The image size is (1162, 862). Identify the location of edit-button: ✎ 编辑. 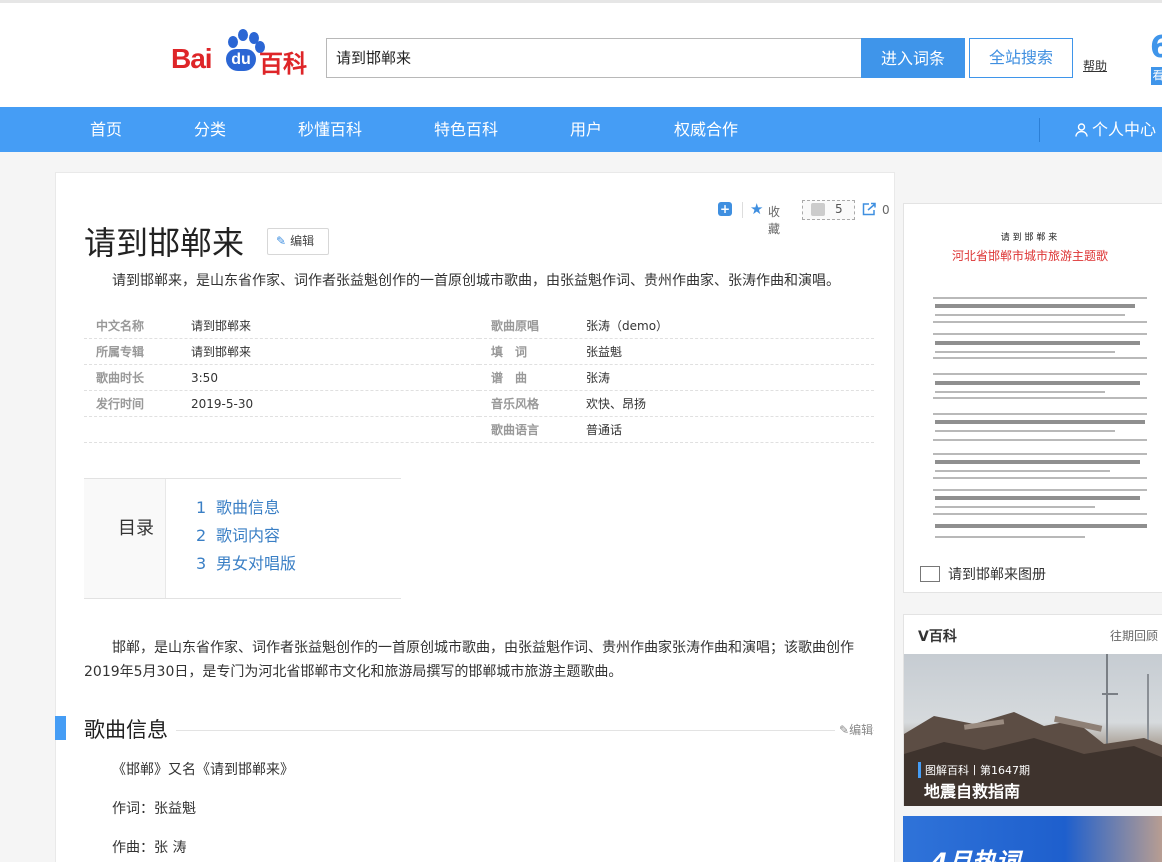
(298, 241).